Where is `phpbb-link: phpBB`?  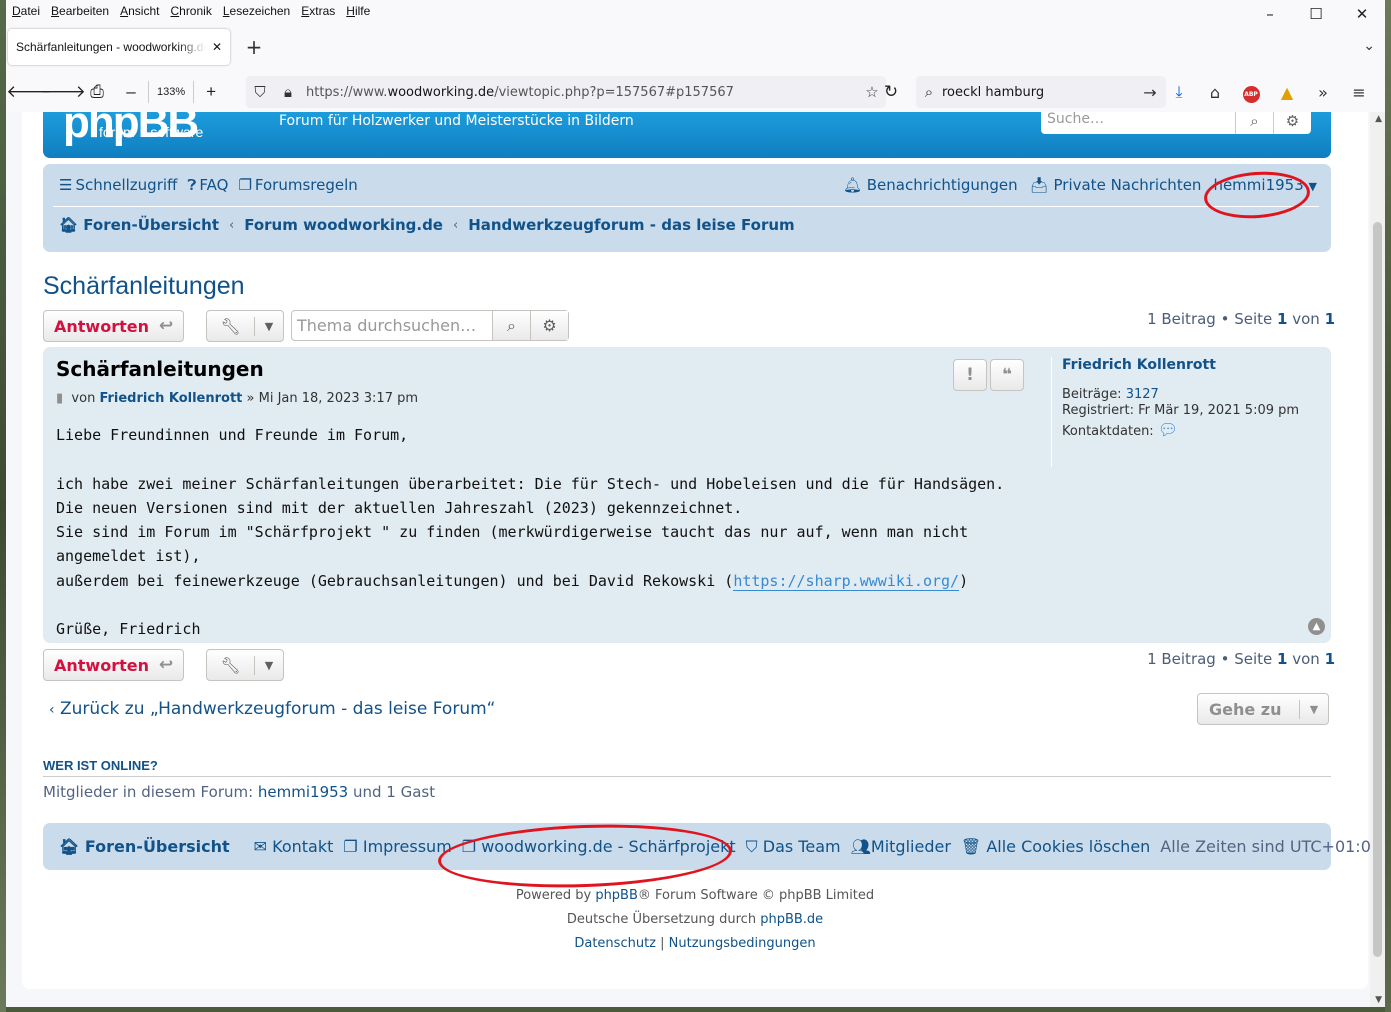
phpbb-link: phpBB is located at coordinates (616, 895).